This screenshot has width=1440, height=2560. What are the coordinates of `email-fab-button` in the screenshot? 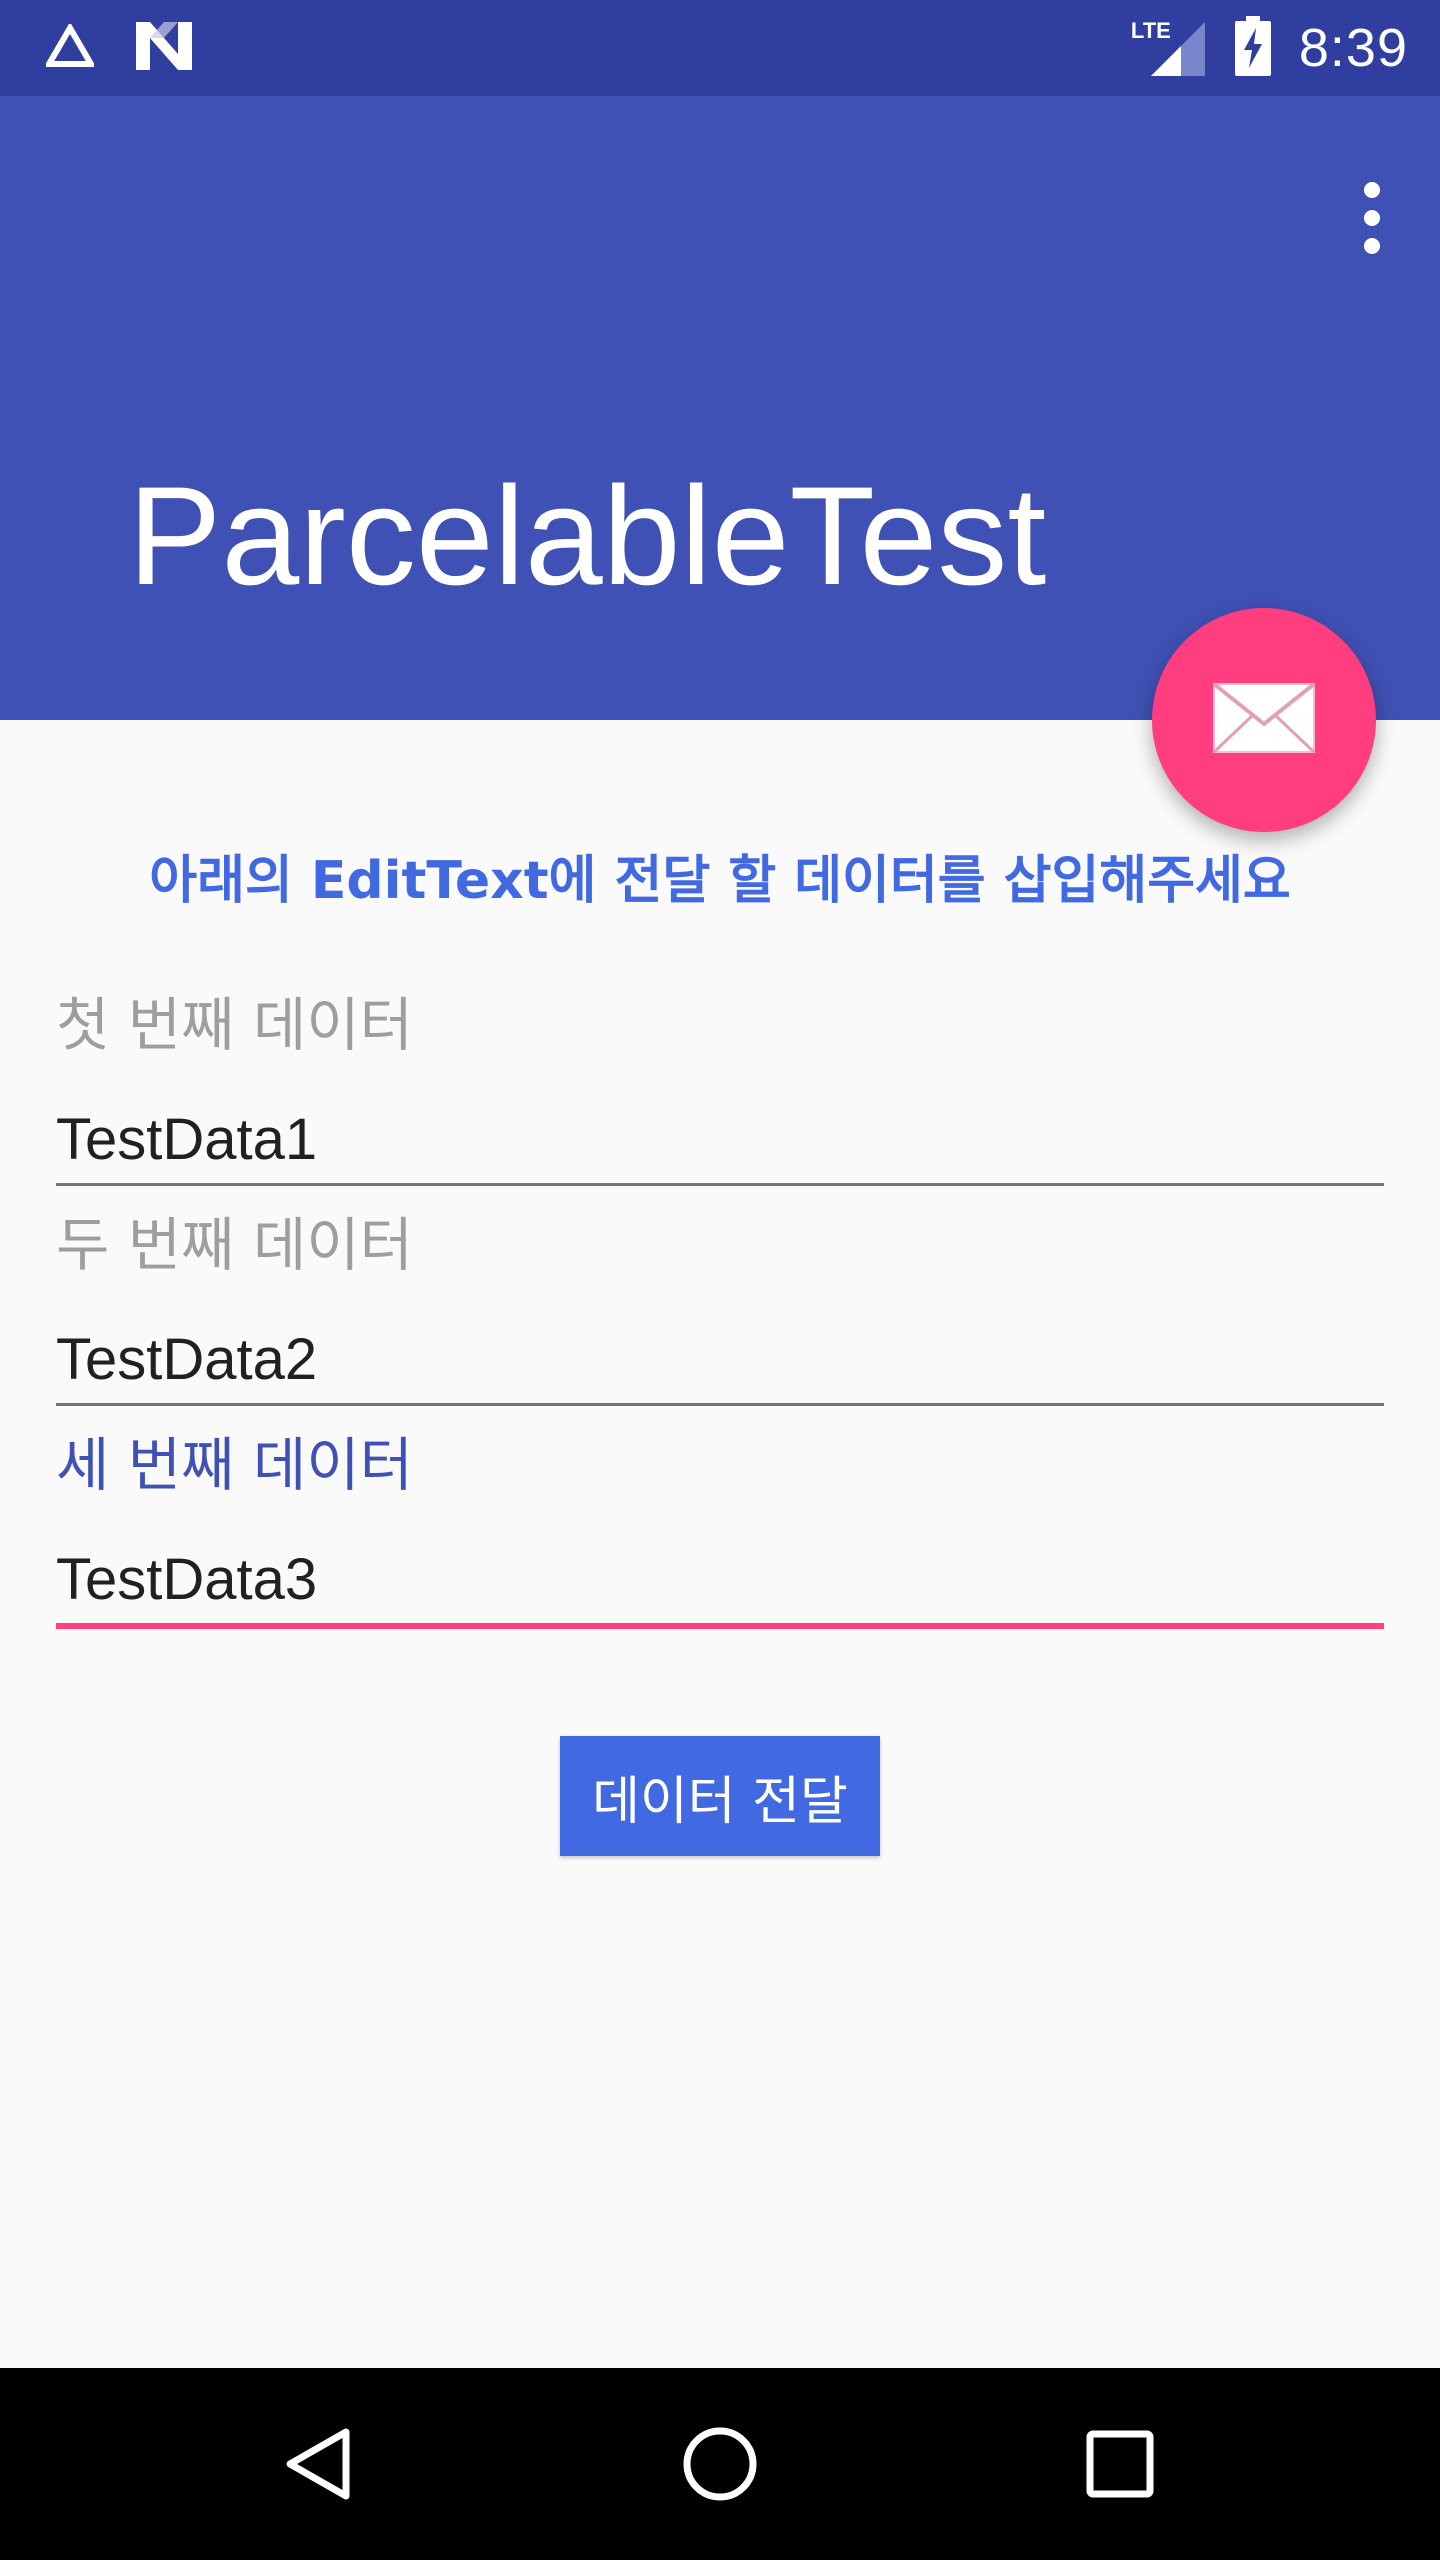 It's located at (1264, 720).